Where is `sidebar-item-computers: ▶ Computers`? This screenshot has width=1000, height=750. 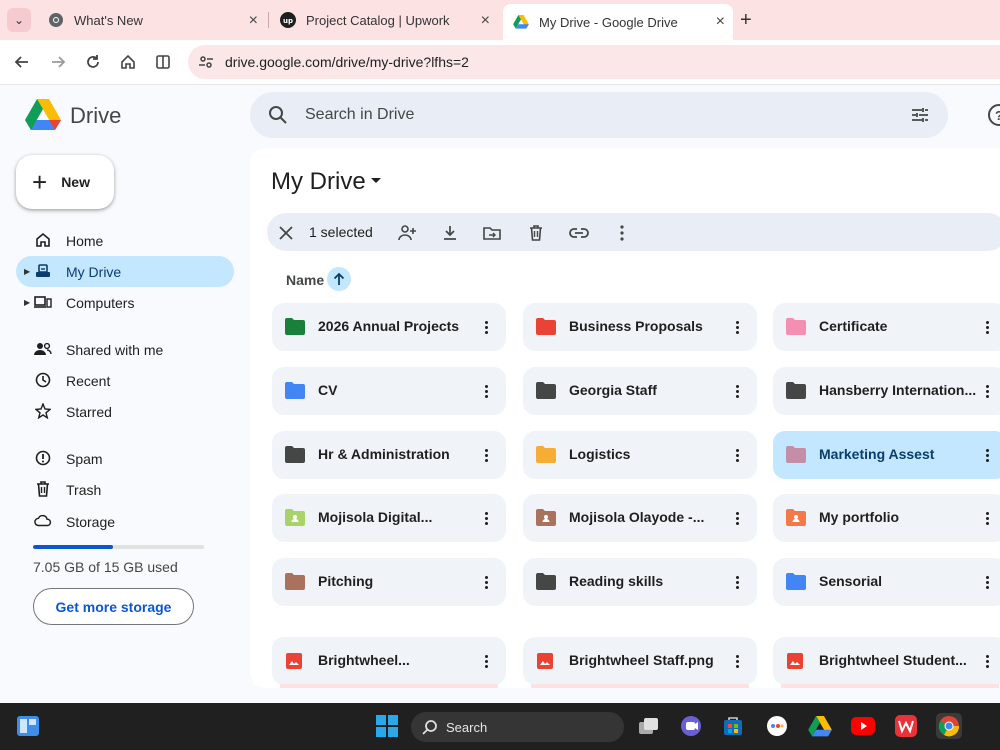 sidebar-item-computers: ▶ Computers is located at coordinates (125, 302).